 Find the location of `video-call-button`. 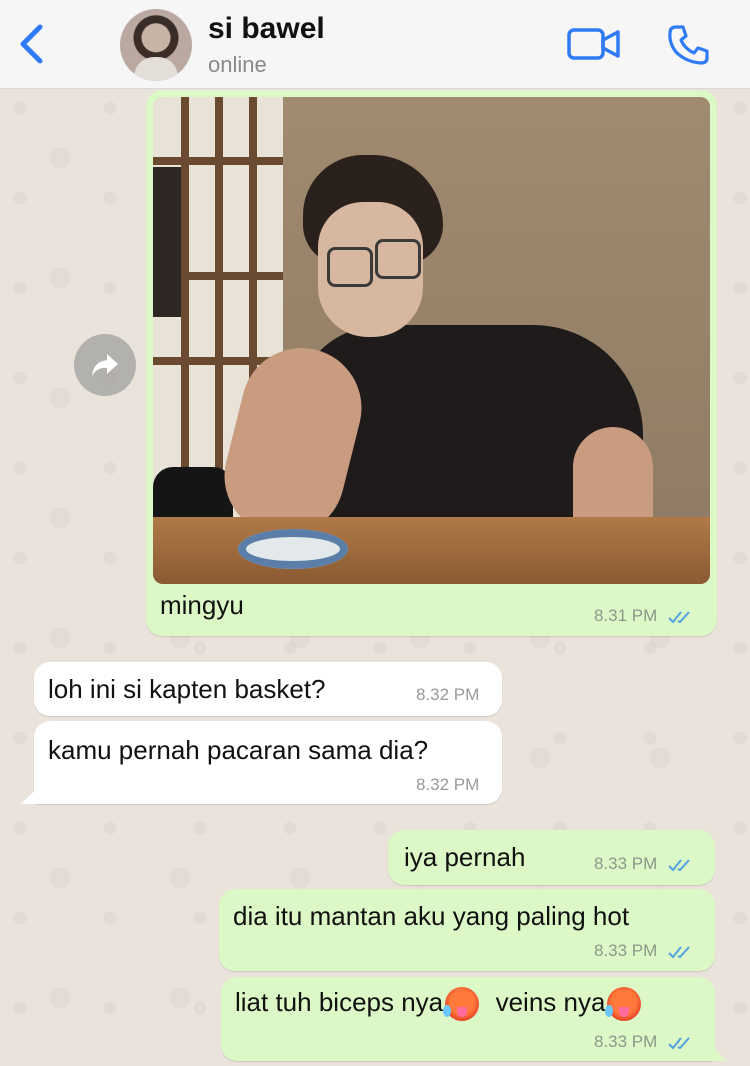

video-call-button is located at coordinates (594, 44).